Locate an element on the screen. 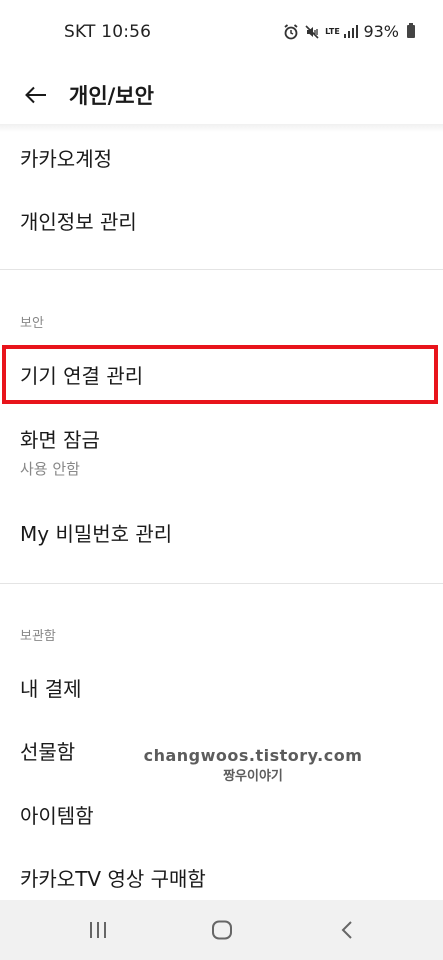 This screenshot has width=443, height=960. signal-icon is located at coordinates (351, 31).